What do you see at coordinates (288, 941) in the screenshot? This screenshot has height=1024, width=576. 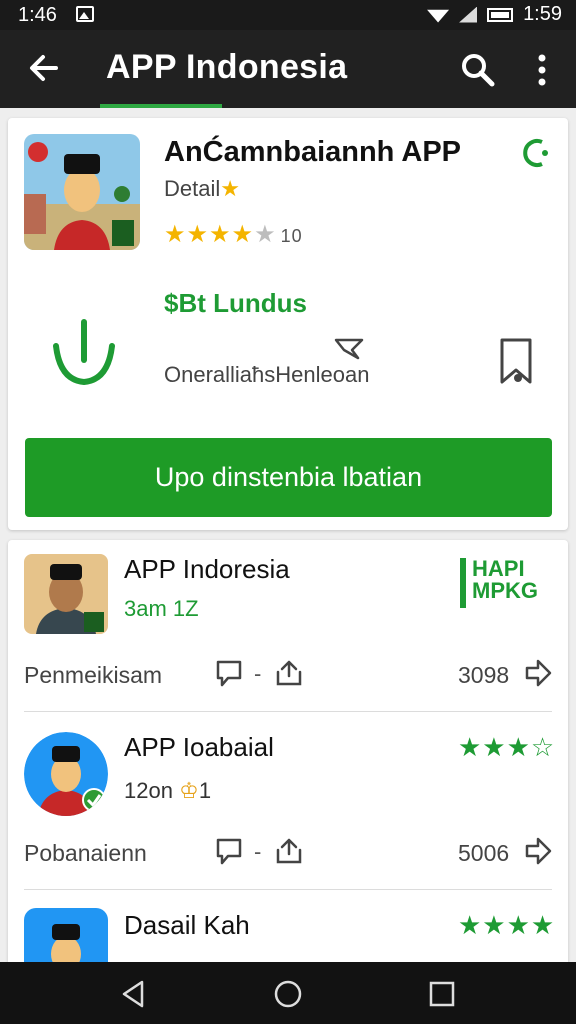 I see `list-item: Dasail Kah ★★★★` at bounding box center [288, 941].